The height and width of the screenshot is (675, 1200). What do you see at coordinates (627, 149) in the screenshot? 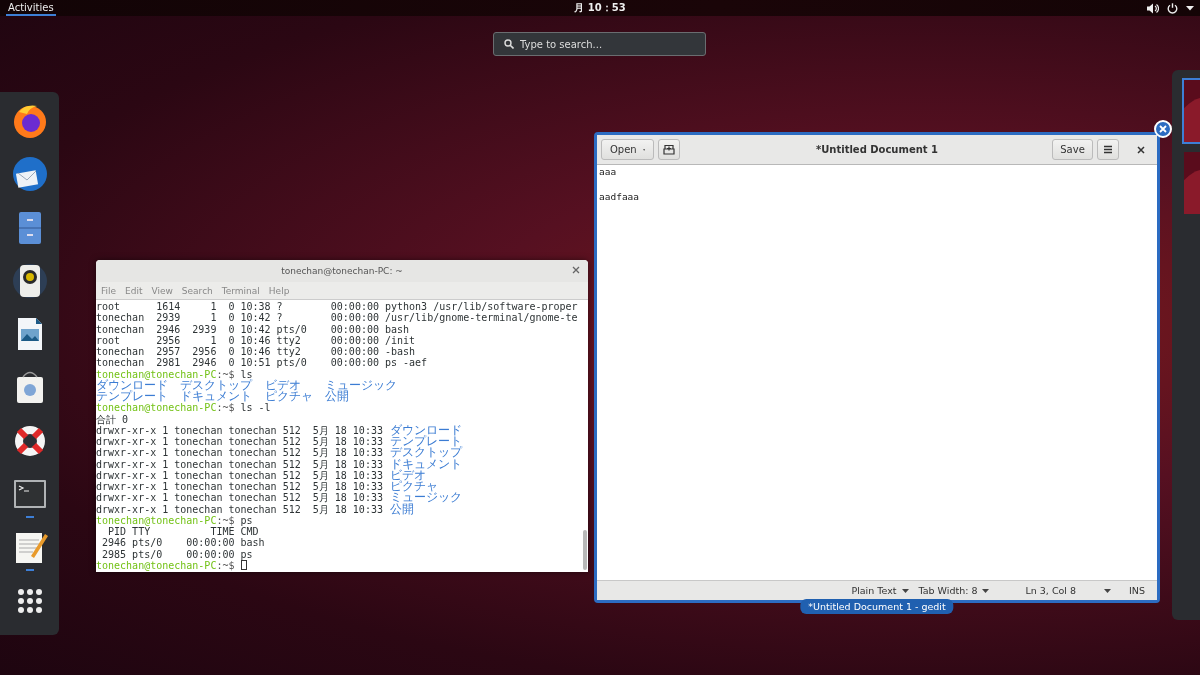
I see `open-button: Open` at bounding box center [627, 149].